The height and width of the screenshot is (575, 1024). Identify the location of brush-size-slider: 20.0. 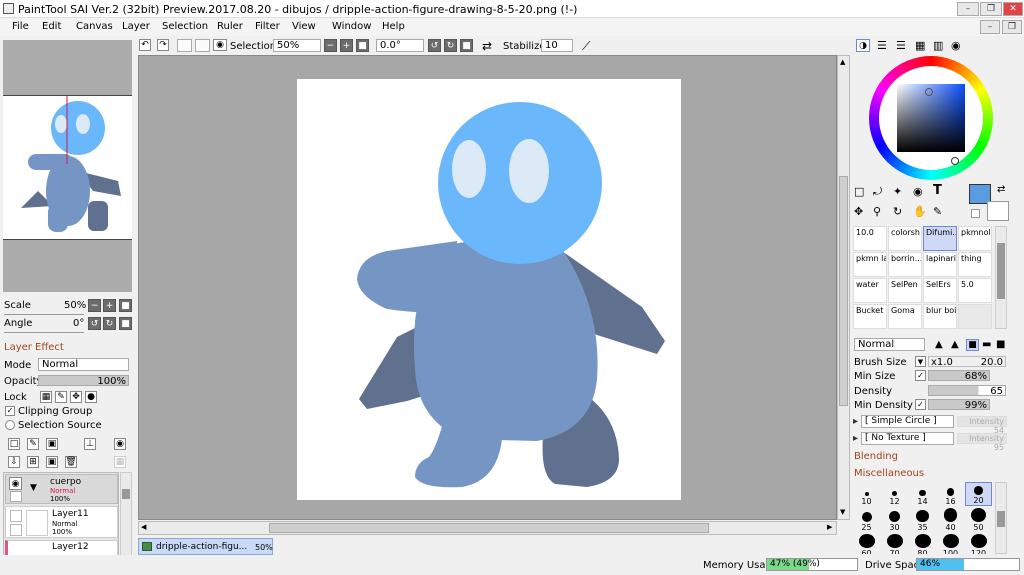
(967, 362).